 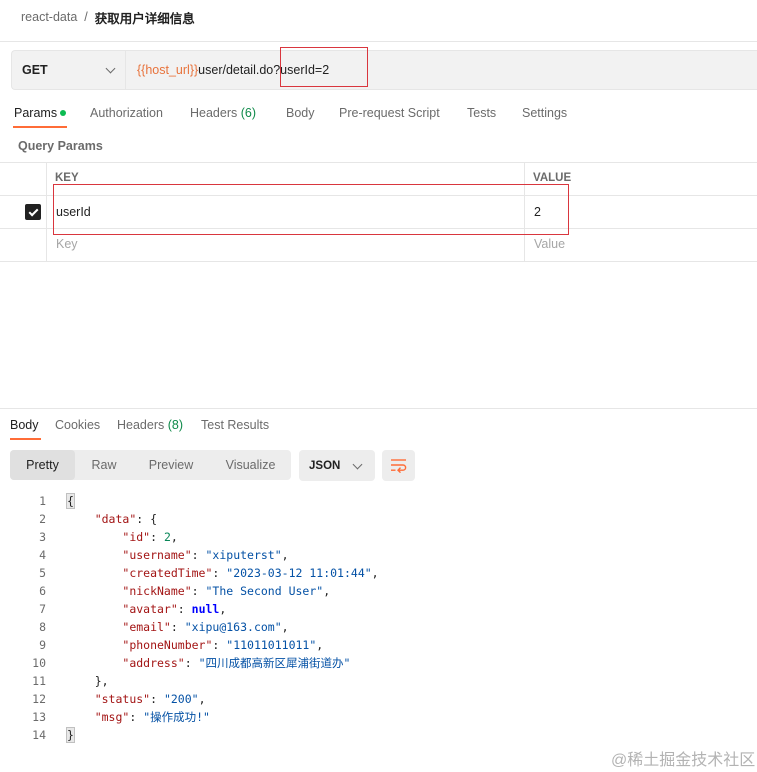 What do you see at coordinates (42, 645) in the screenshot?
I see `line-number: 9` at bounding box center [42, 645].